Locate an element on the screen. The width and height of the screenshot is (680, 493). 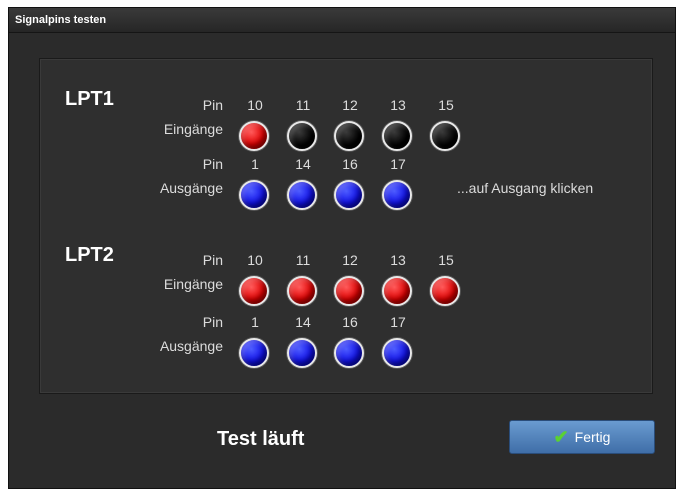
finish-button-label: Fertig is located at coordinates (592, 437).